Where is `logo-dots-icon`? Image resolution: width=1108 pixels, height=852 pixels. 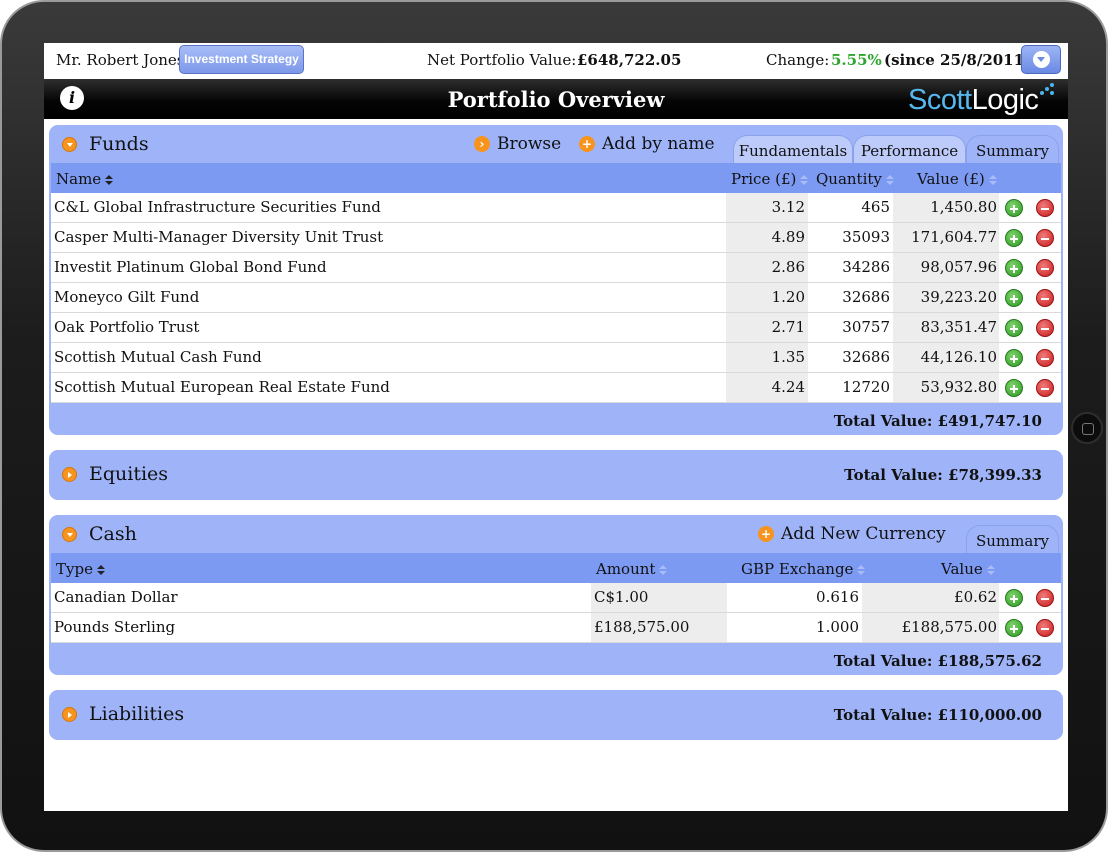 logo-dots-icon is located at coordinates (1047, 90).